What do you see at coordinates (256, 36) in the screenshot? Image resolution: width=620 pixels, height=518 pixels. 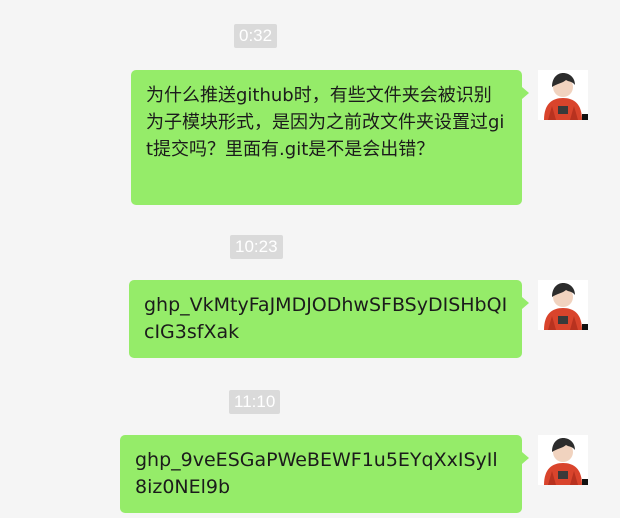 I see `timestamp-badge: 0:32` at bounding box center [256, 36].